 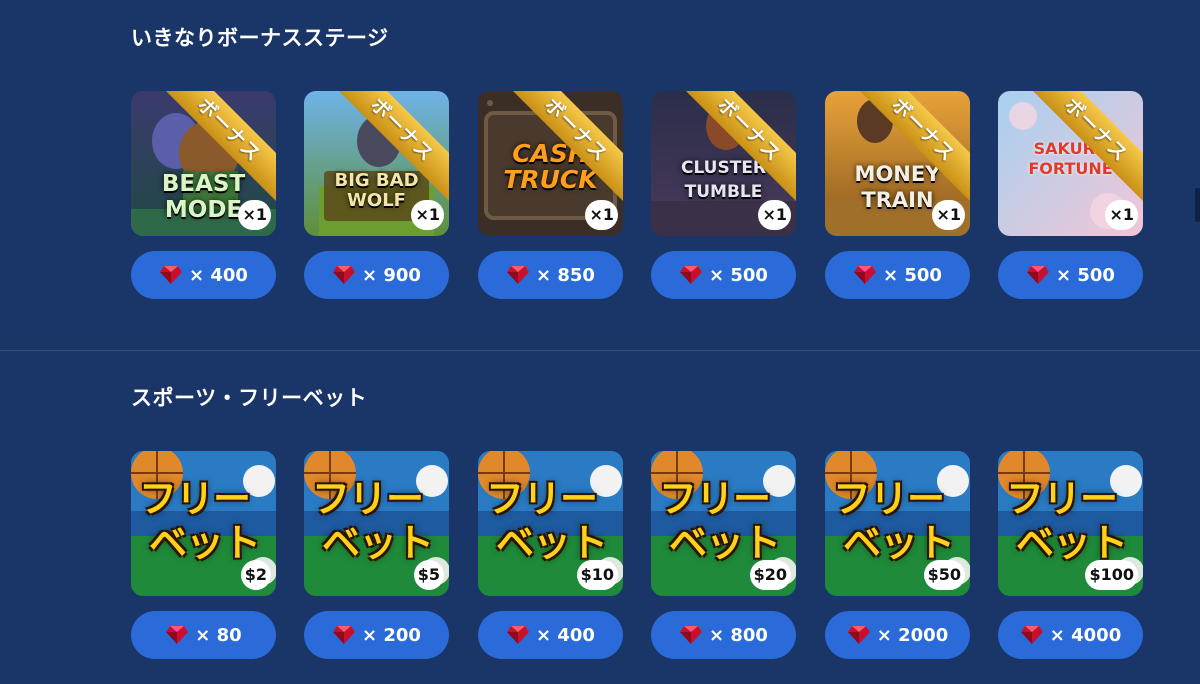 What do you see at coordinates (203, 163) in the screenshot?
I see `game-thumbnail: BEAST MODE ボーナス ×1` at bounding box center [203, 163].